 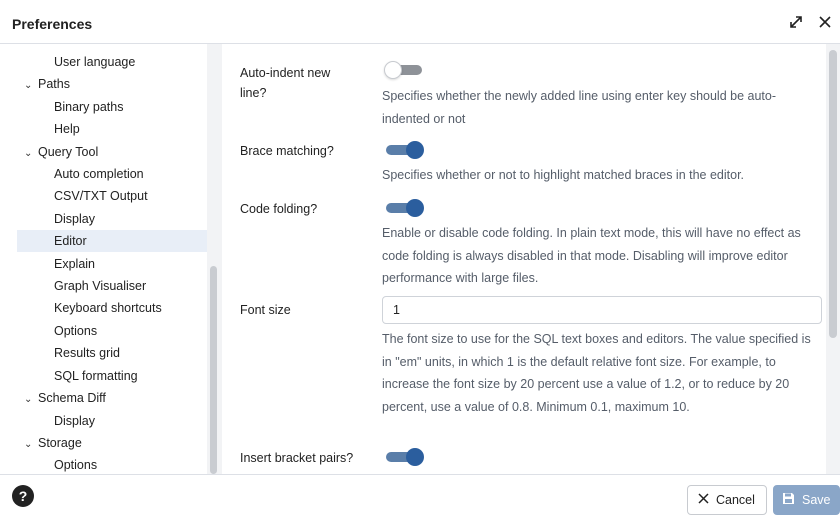 I want to click on tree-item-options: Options, so click(x=75, y=331).